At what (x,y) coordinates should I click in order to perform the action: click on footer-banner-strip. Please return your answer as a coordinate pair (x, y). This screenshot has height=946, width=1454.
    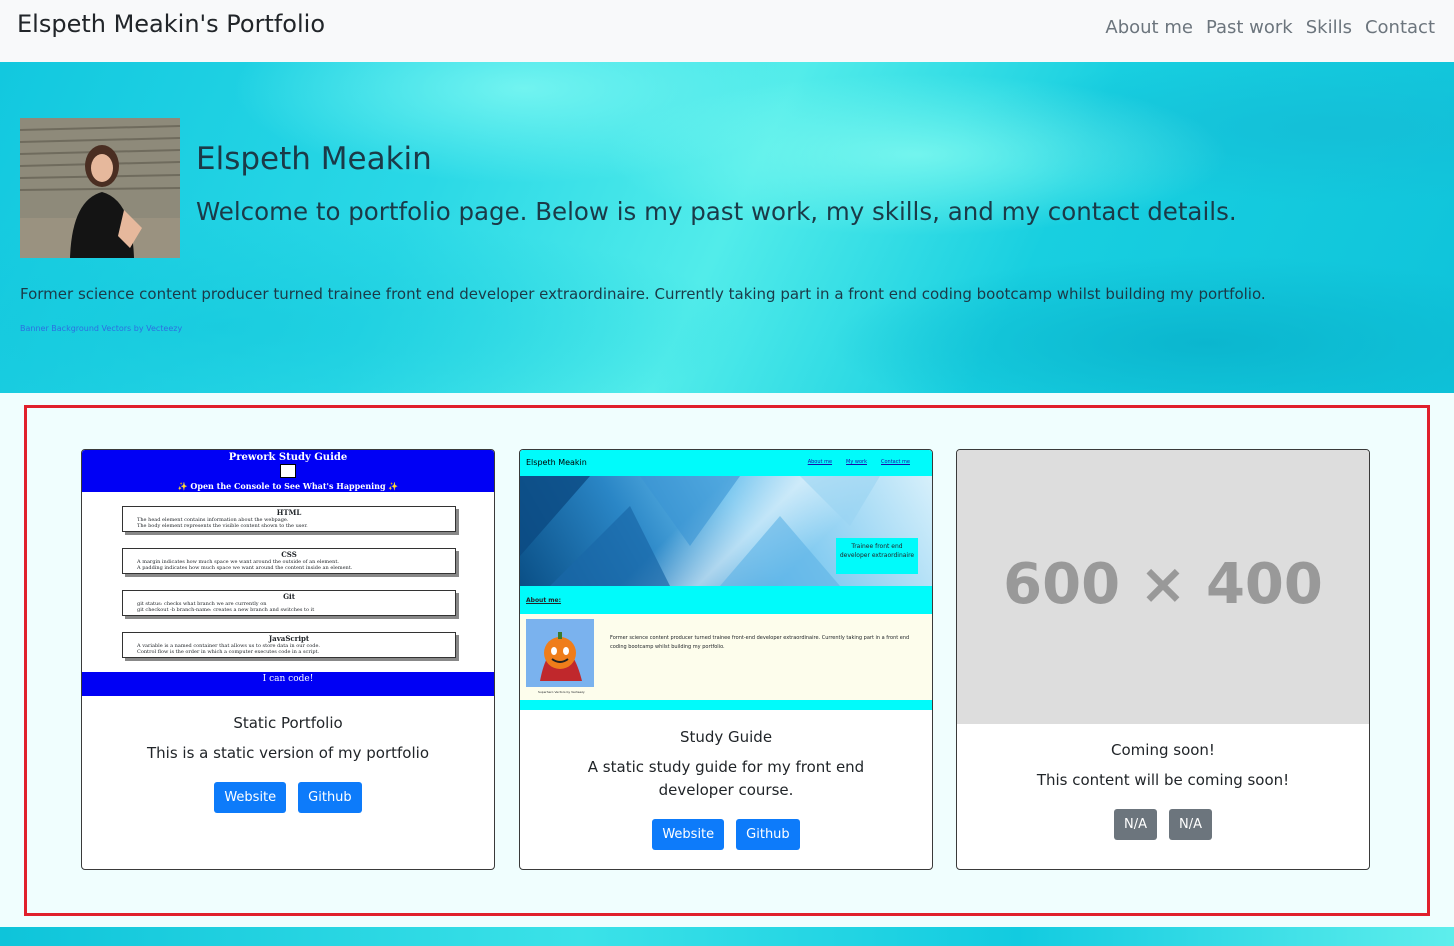
    Looking at the image, I should click on (727, 936).